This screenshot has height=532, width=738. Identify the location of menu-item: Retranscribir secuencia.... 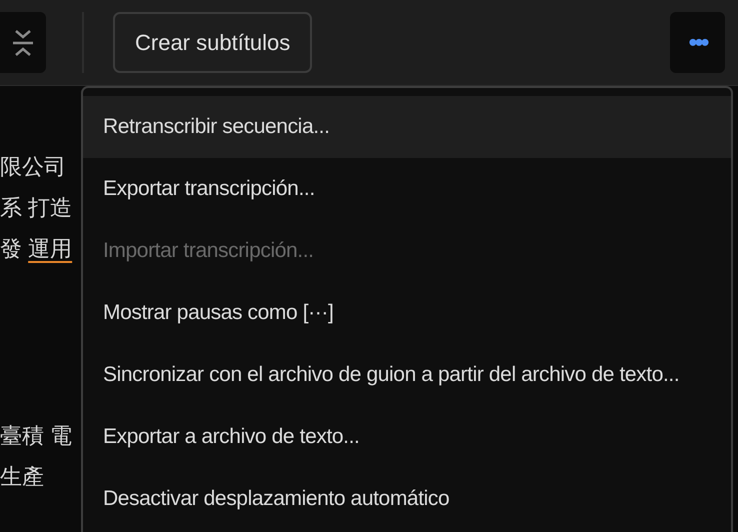
(407, 127).